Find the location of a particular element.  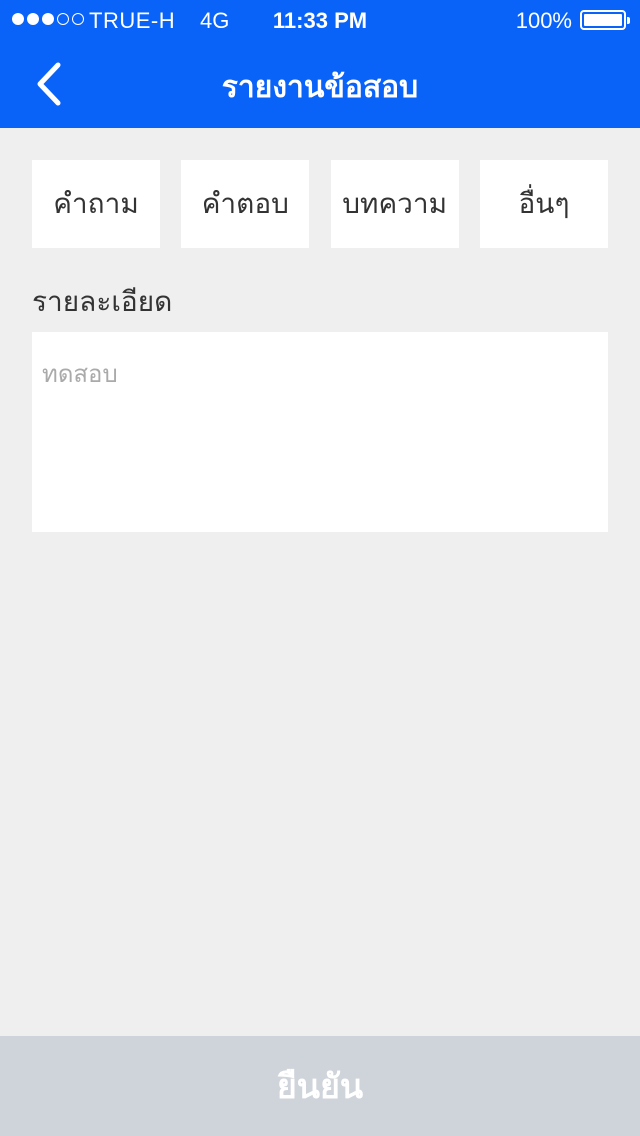

status-bar: TRUE-H 4G 11:33 PM 100% is located at coordinates (320, 20).